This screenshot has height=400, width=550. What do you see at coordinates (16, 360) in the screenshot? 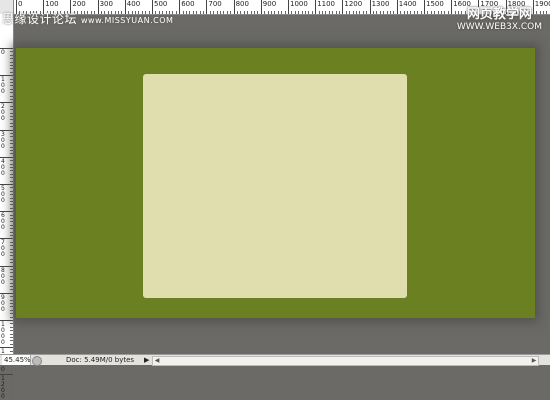
I see `zoom-level-field: 45.45%` at bounding box center [16, 360].